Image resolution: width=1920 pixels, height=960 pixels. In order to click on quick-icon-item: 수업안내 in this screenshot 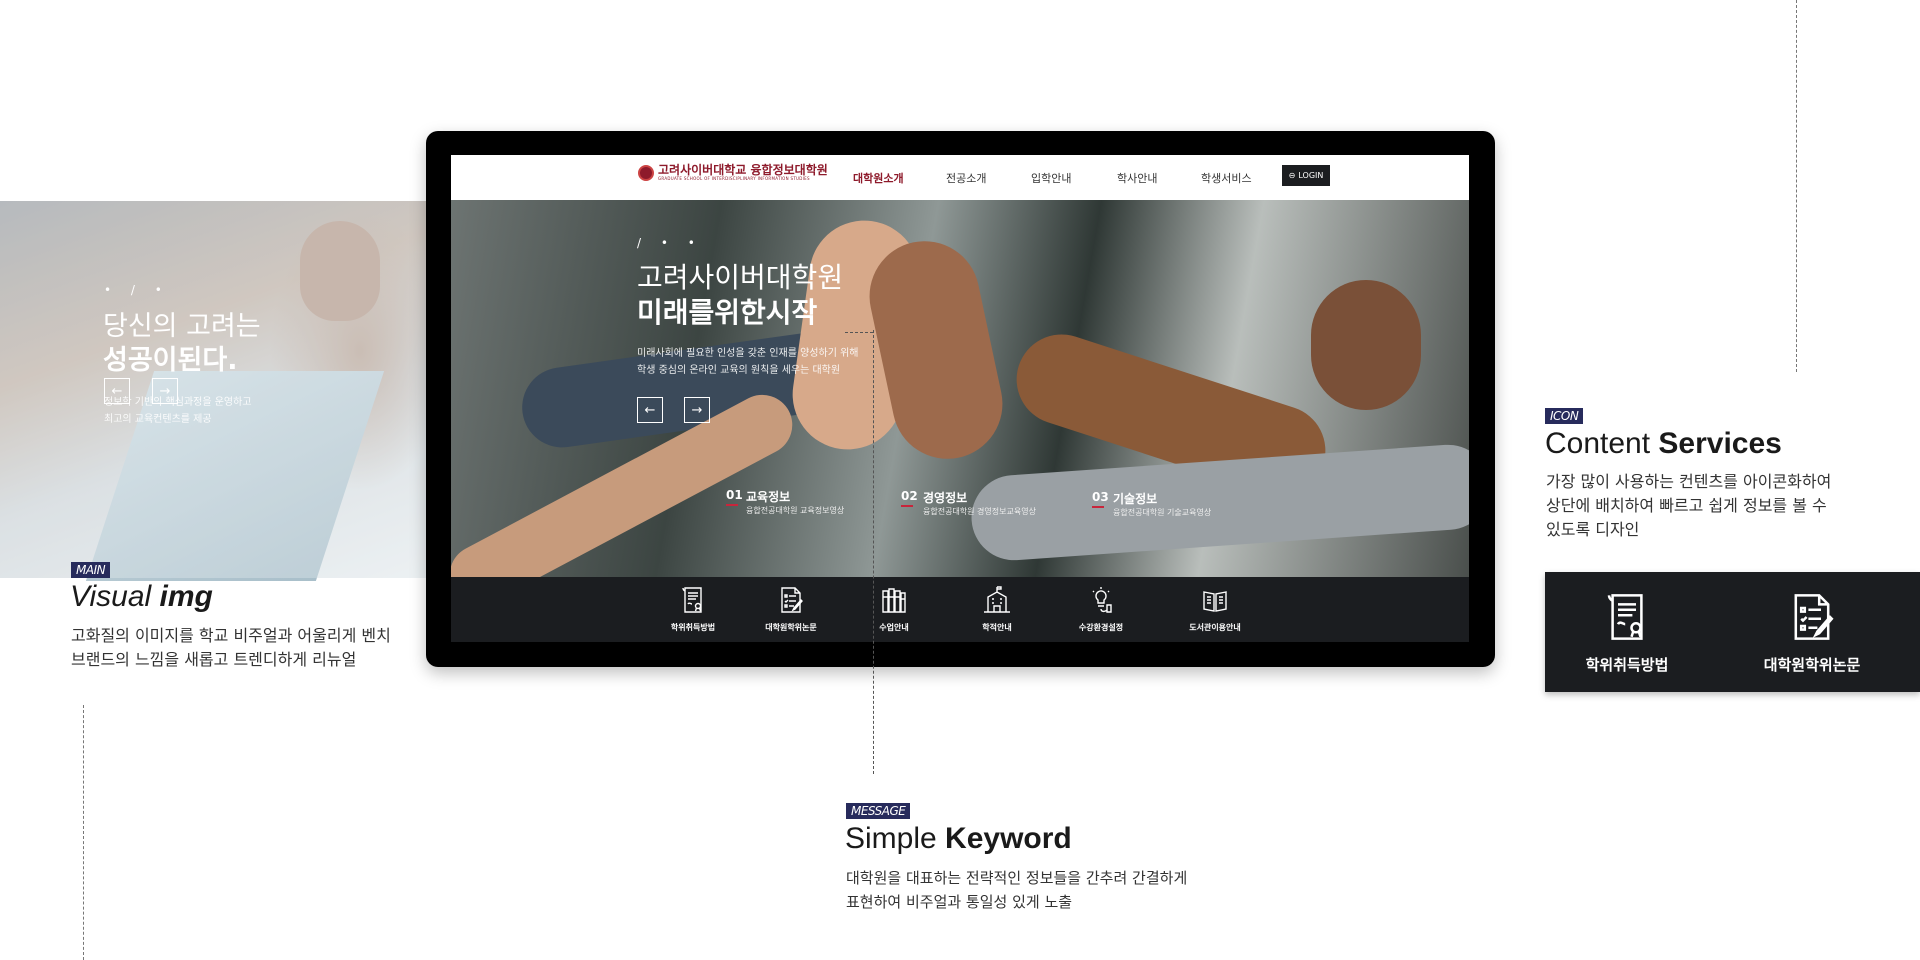, I will do `click(894, 609)`.